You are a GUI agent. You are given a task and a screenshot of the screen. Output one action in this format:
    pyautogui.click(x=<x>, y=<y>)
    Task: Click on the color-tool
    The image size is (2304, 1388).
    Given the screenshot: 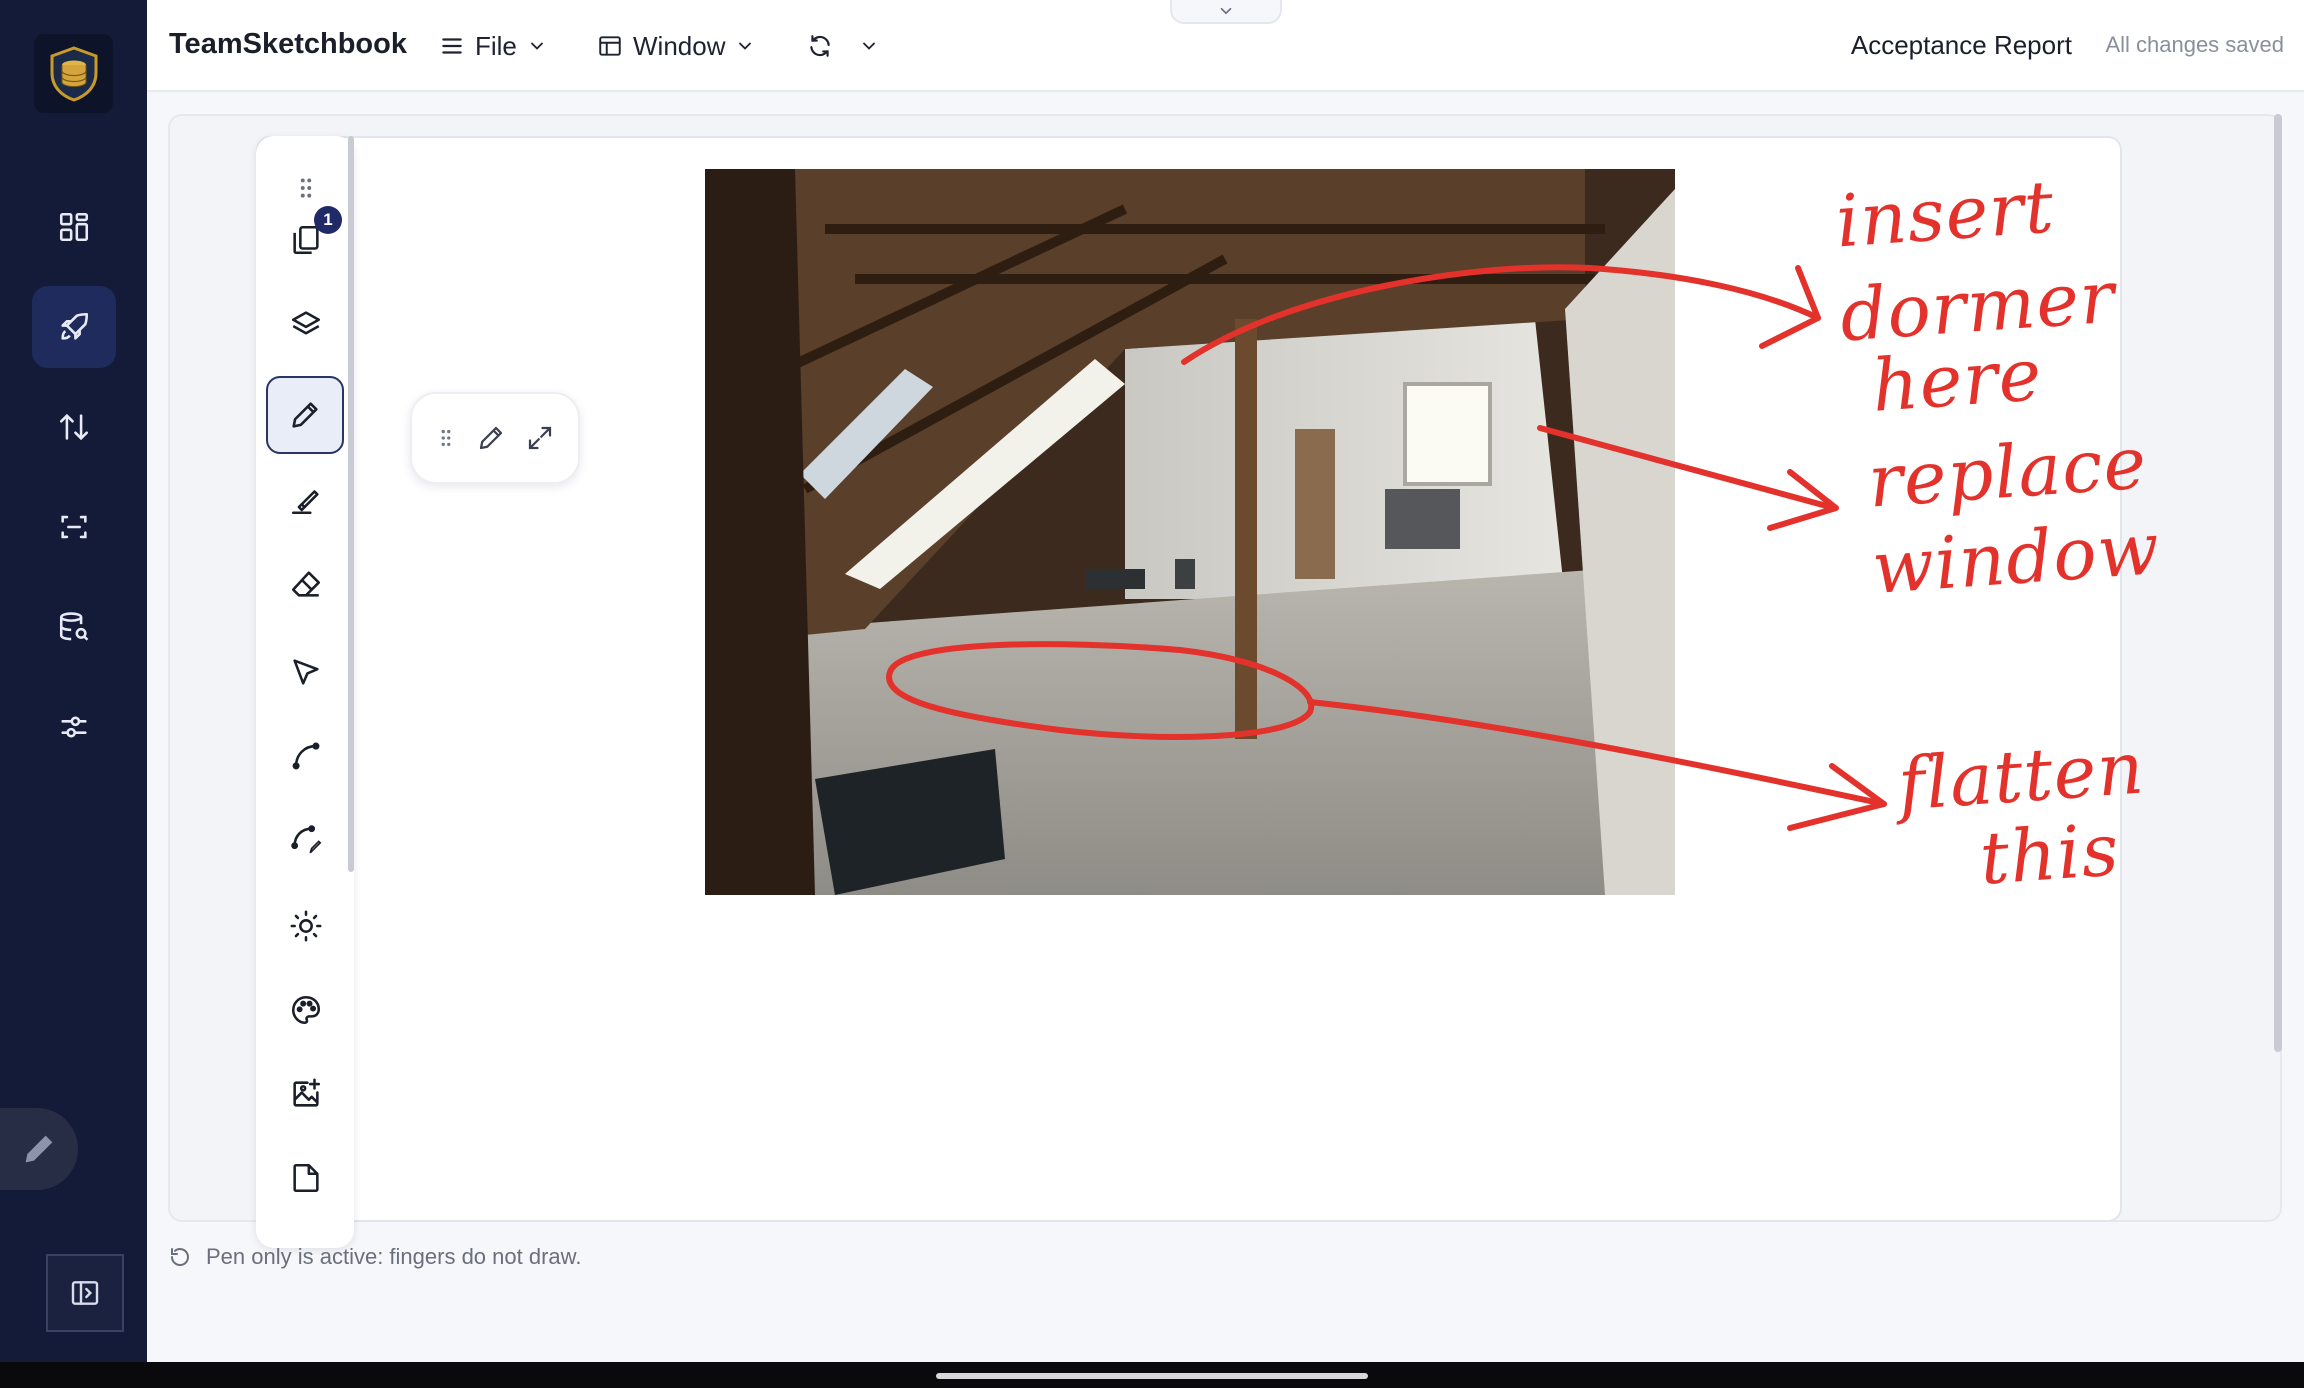 What is the action you would take?
    pyautogui.click(x=306, y=1010)
    